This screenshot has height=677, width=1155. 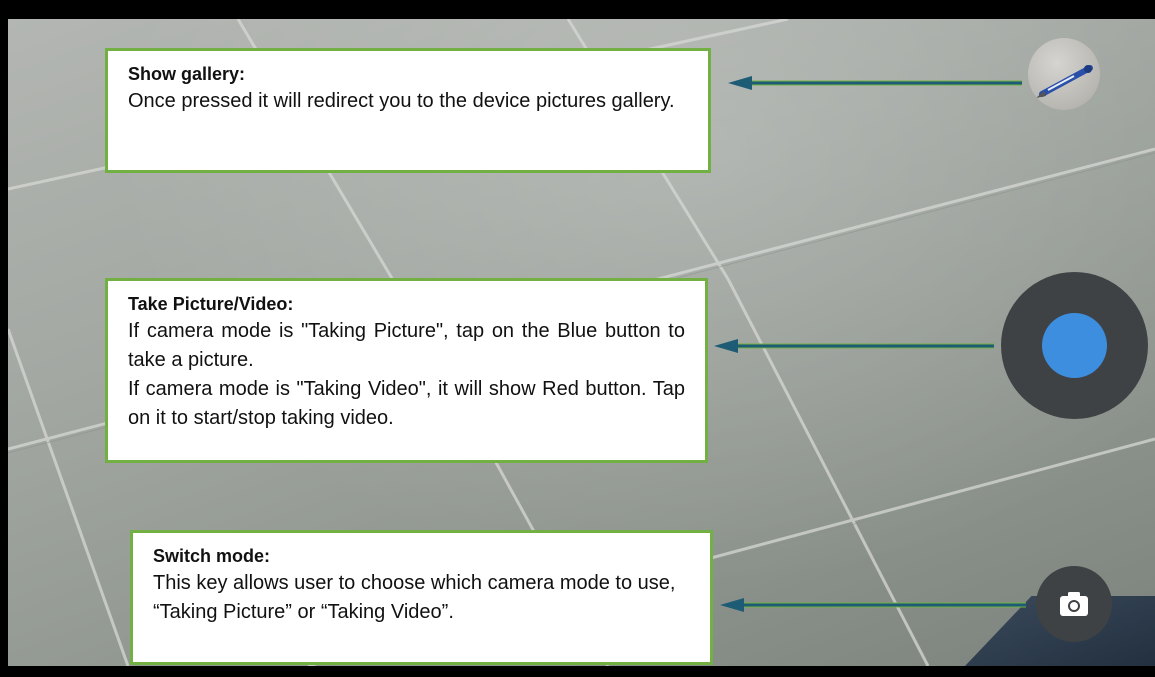 What do you see at coordinates (212, 556) in the screenshot?
I see `callout-title: Switch mode:` at bounding box center [212, 556].